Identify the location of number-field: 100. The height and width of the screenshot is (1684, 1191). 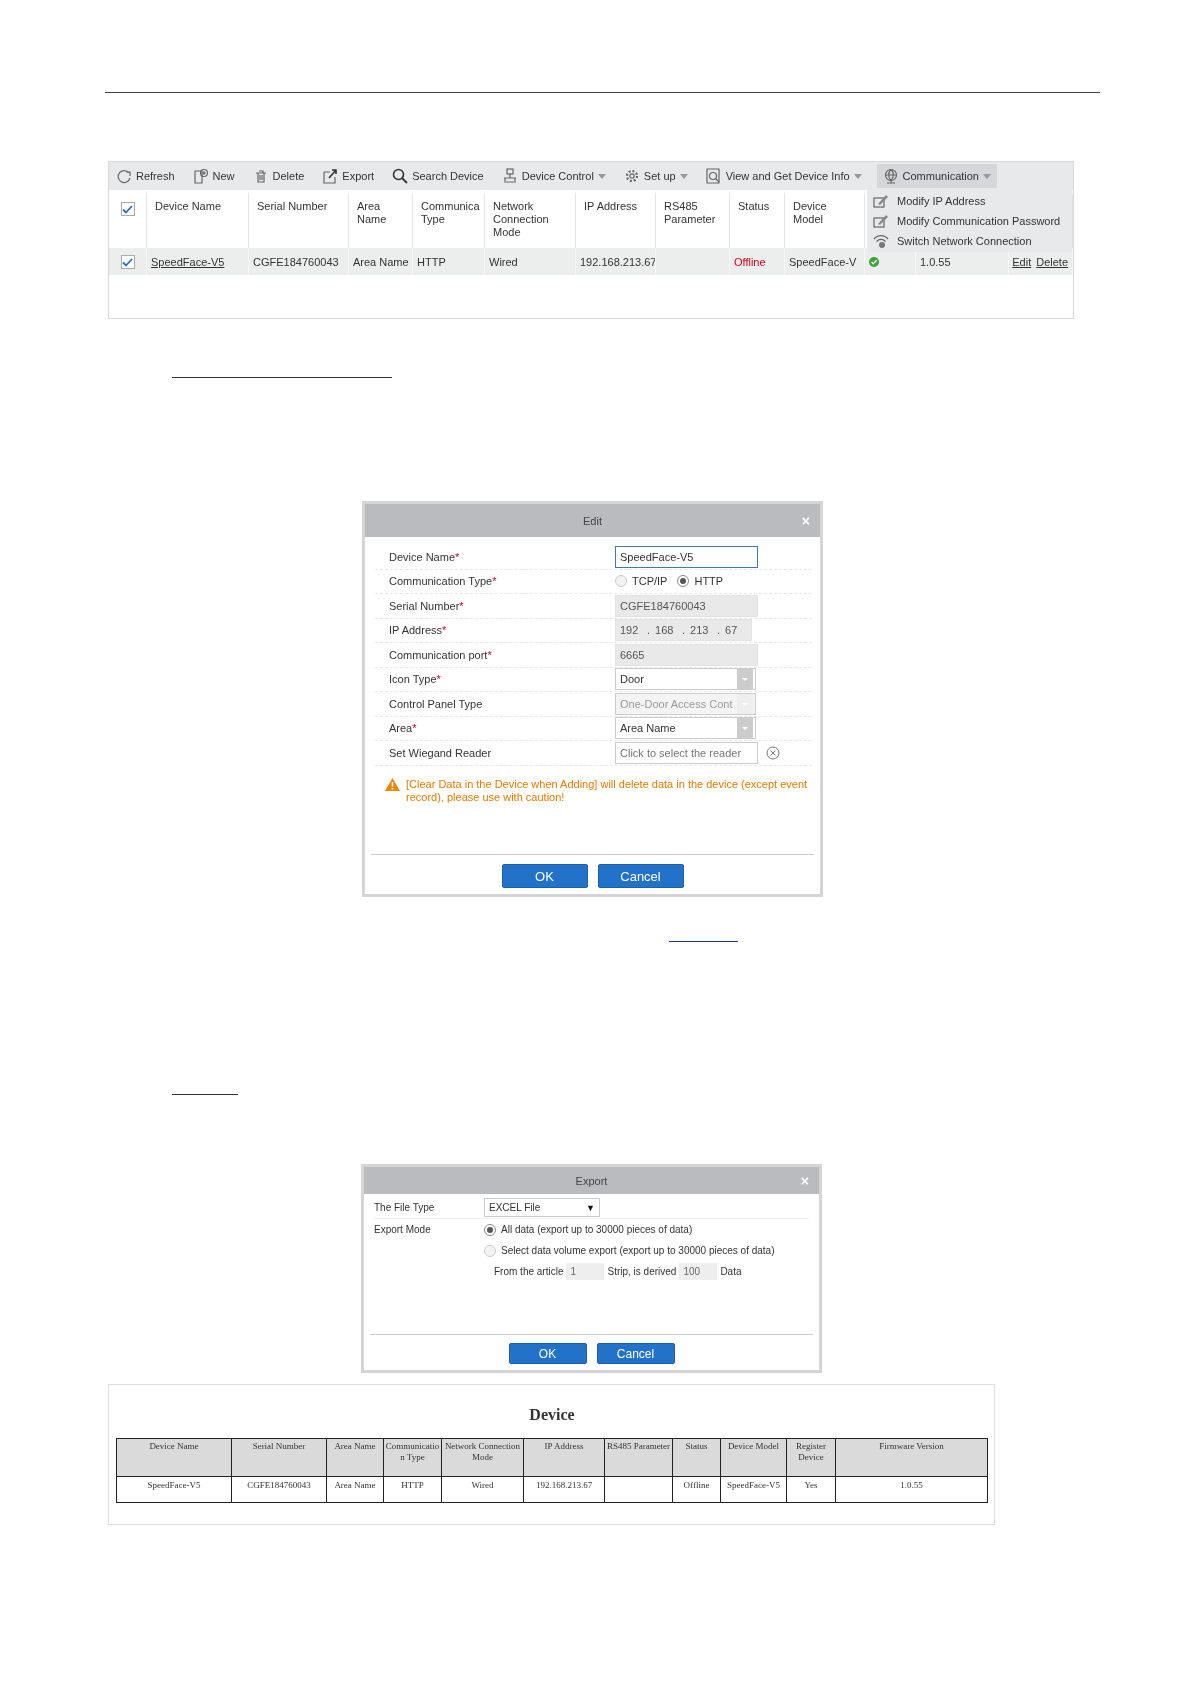
(698, 1271).